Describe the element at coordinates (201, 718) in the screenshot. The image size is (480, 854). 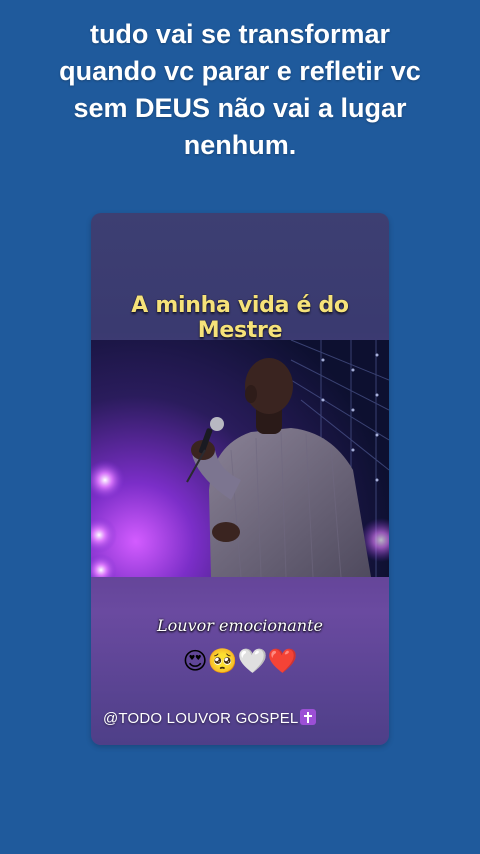
I see `credit-text: @TODO LOUVOR GOSPEL` at that location.